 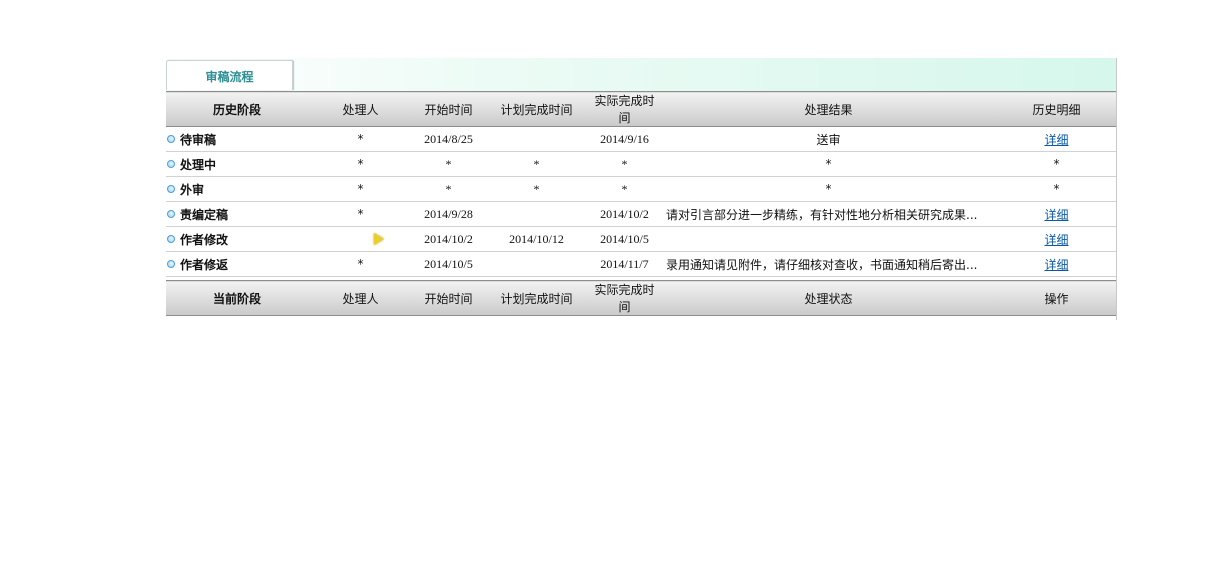 I want to click on stage-cell: 待审稿, so click(x=237, y=139).